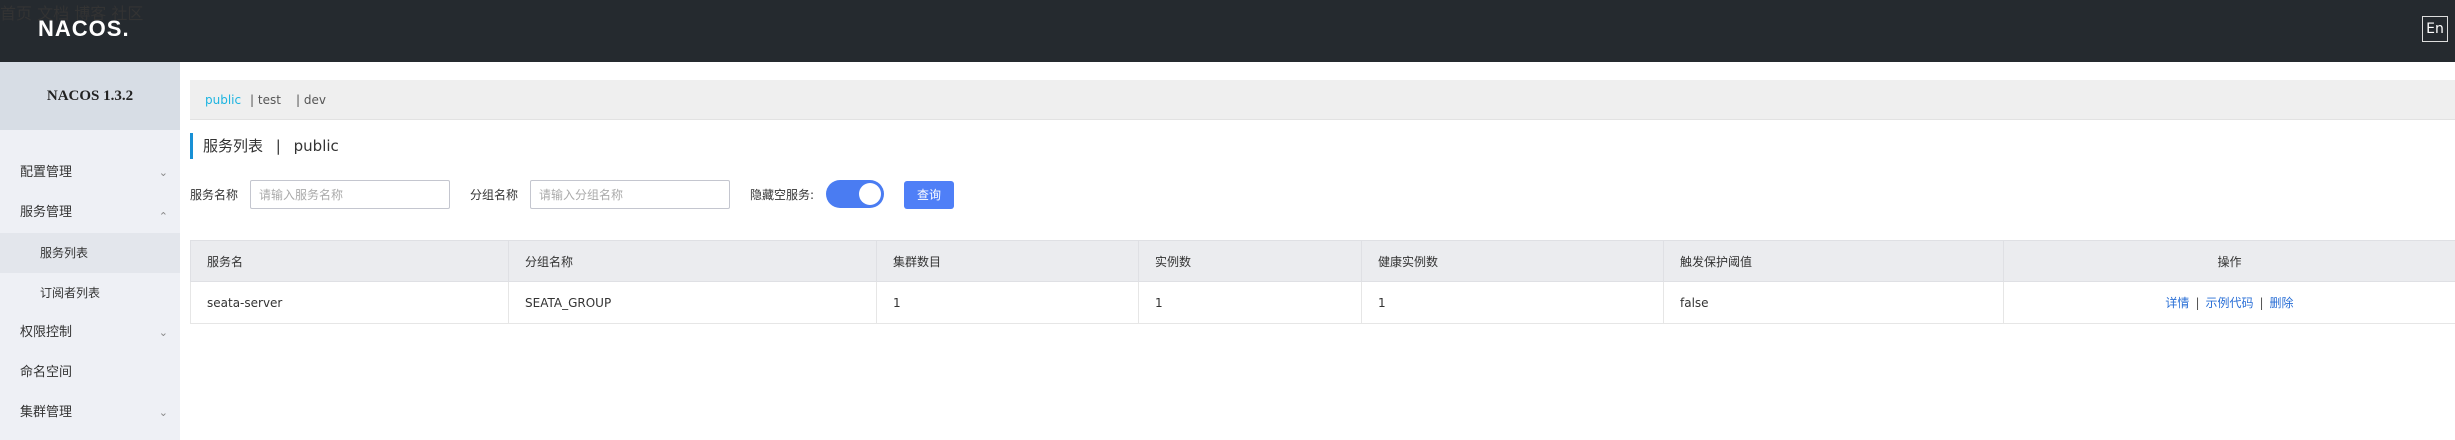 Image resolution: width=2455 pixels, height=440 pixels. What do you see at coordinates (350, 194) in the screenshot?
I see `service-name-input` at bounding box center [350, 194].